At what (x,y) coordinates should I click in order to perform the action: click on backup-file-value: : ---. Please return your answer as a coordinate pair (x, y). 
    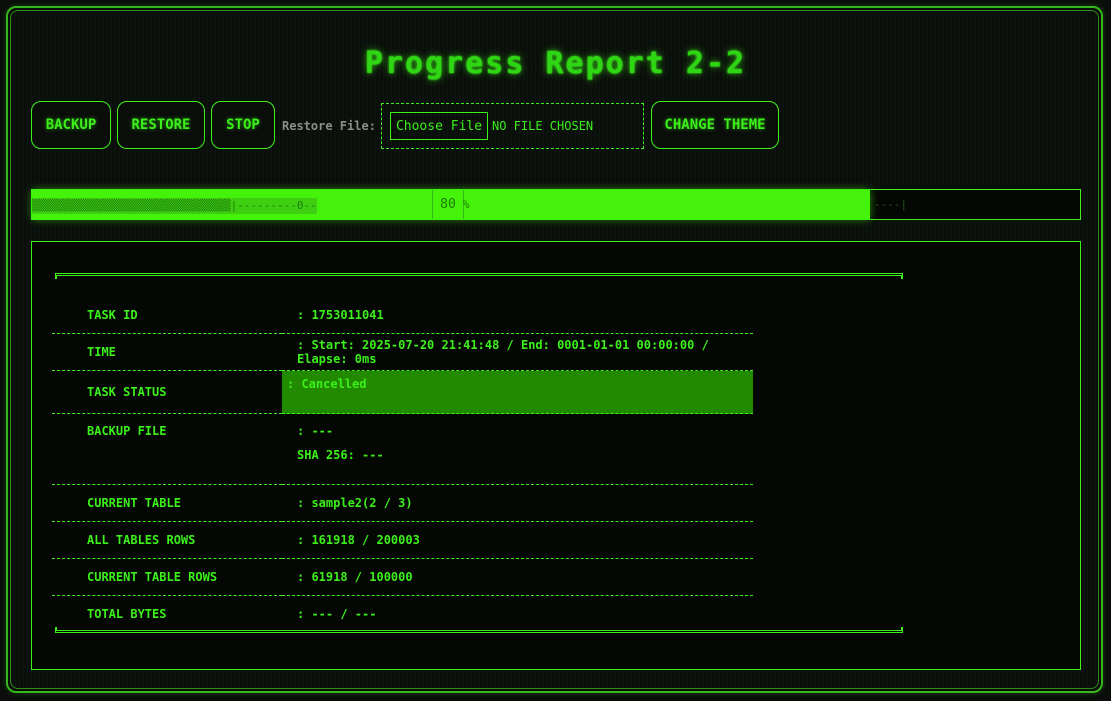
    Looking at the image, I should click on (315, 431).